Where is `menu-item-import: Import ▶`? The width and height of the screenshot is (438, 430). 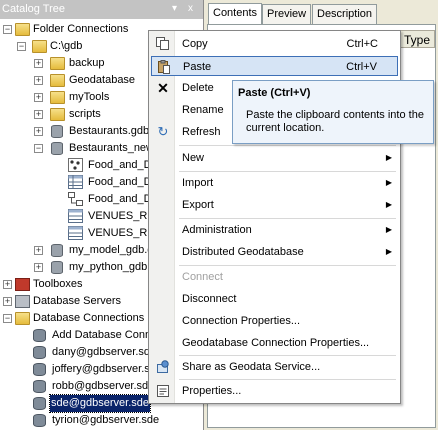
menu-item-import: Import ▶ is located at coordinates (274, 183).